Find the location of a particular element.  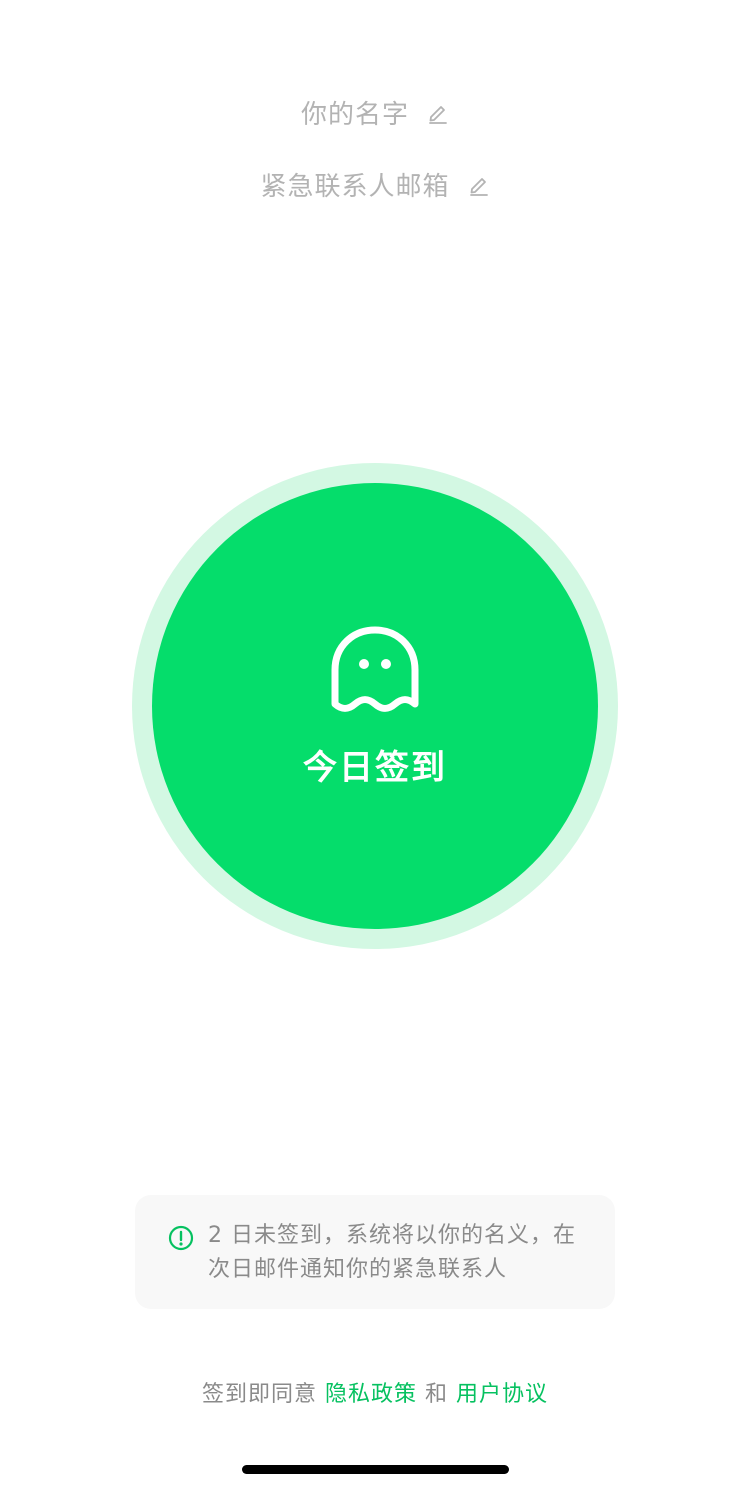

home-indicator is located at coordinates (375, 1469).